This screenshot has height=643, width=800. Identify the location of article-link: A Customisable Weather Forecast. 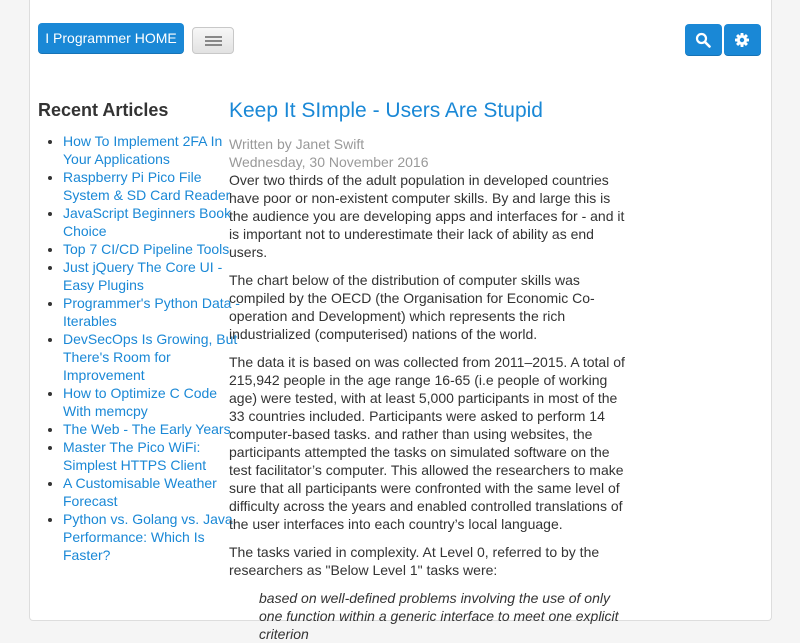
(140, 492).